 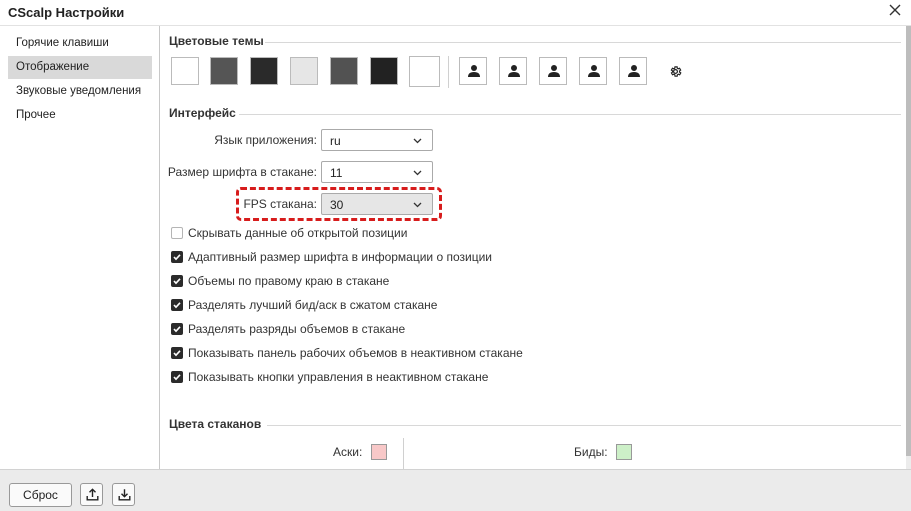 I want to click on sidebar-item-display: Отображение, so click(x=80, y=67).